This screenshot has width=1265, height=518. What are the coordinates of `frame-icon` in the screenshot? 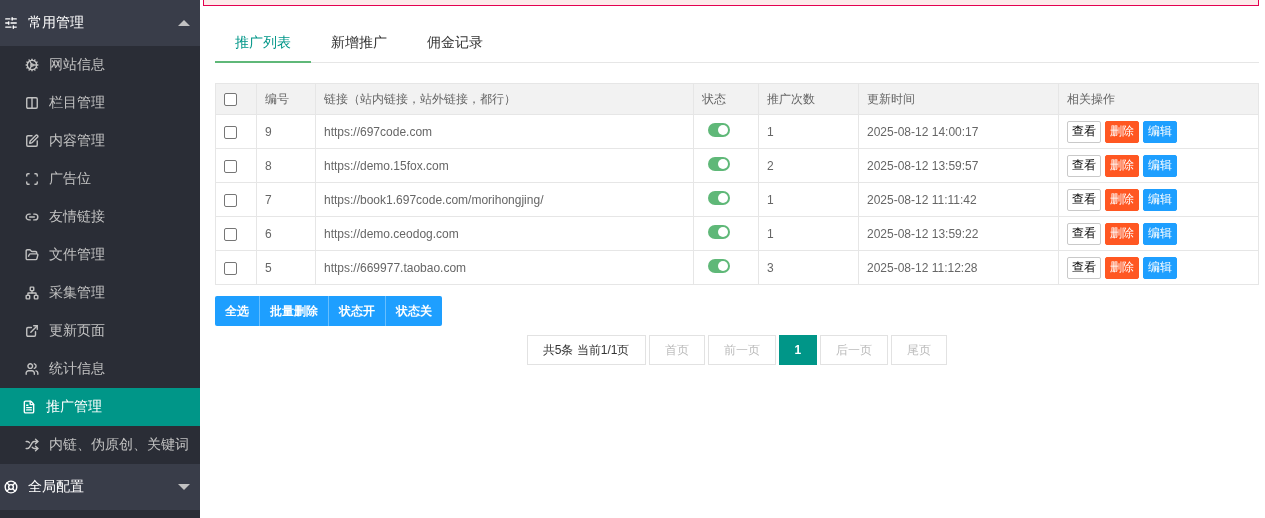 It's located at (32, 179).